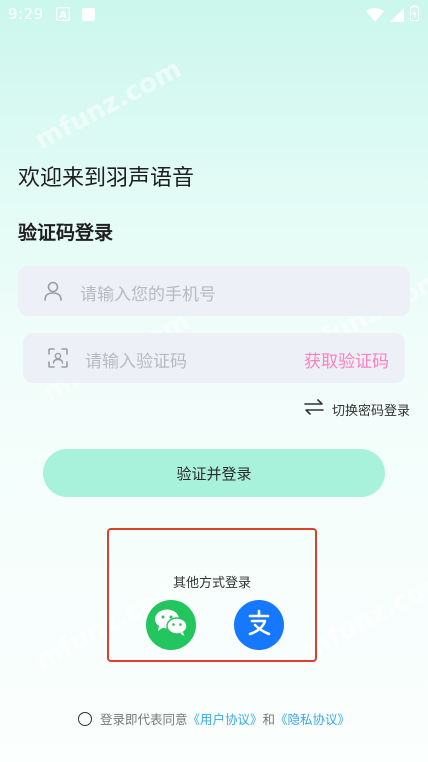 This screenshot has height=762, width=428. I want to click on get-code-button: 获取验证码, so click(346, 359).